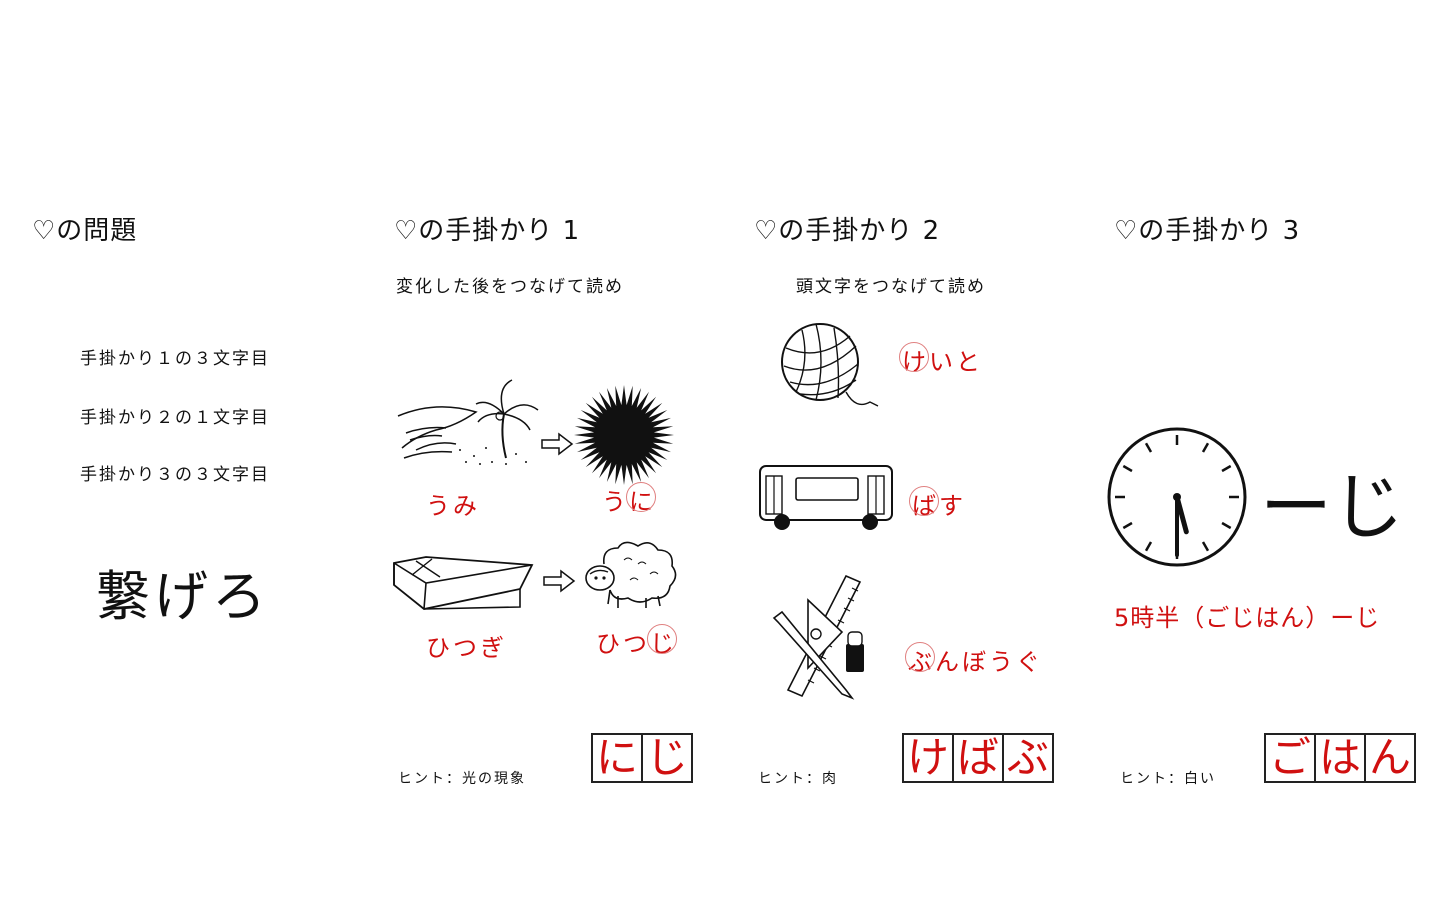 This screenshot has width=1440, height=900. What do you see at coordinates (1177, 497) in the screenshot?
I see `clock-icon` at bounding box center [1177, 497].